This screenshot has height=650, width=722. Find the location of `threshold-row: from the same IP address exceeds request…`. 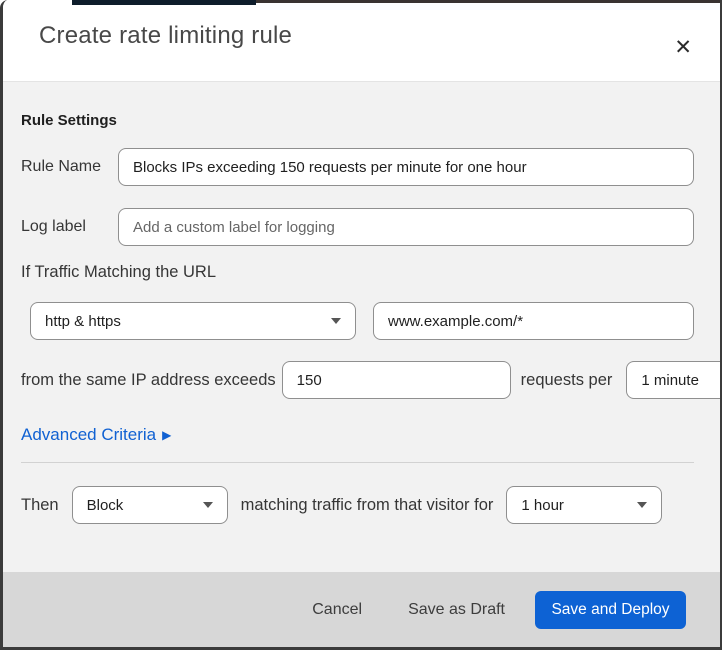

threshold-row: from the same IP address exceeds request… is located at coordinates (370, 380).